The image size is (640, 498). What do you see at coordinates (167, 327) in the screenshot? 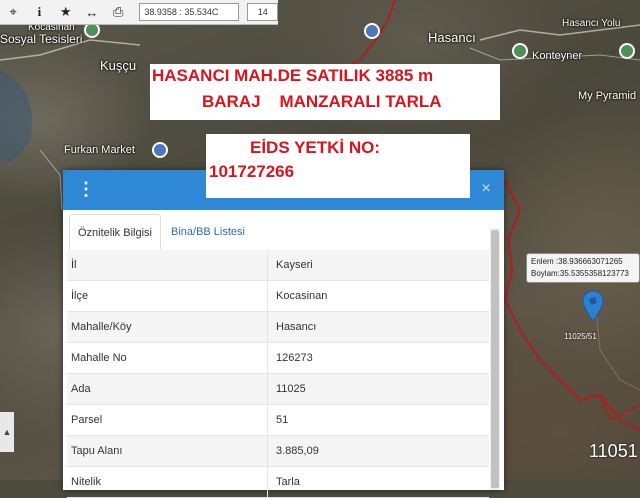
I see `row-key: Mahalle/Köy` at bounding box center [167, 327].